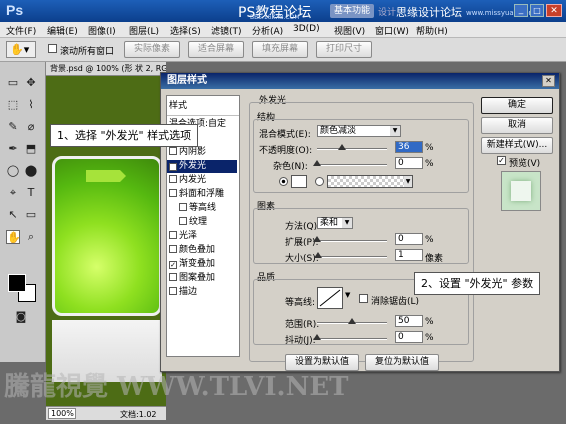  What do you see at coordinates (370, 181) in the screenshot?
I see `glow-gradient-picker` at bounding box center [370, 181].